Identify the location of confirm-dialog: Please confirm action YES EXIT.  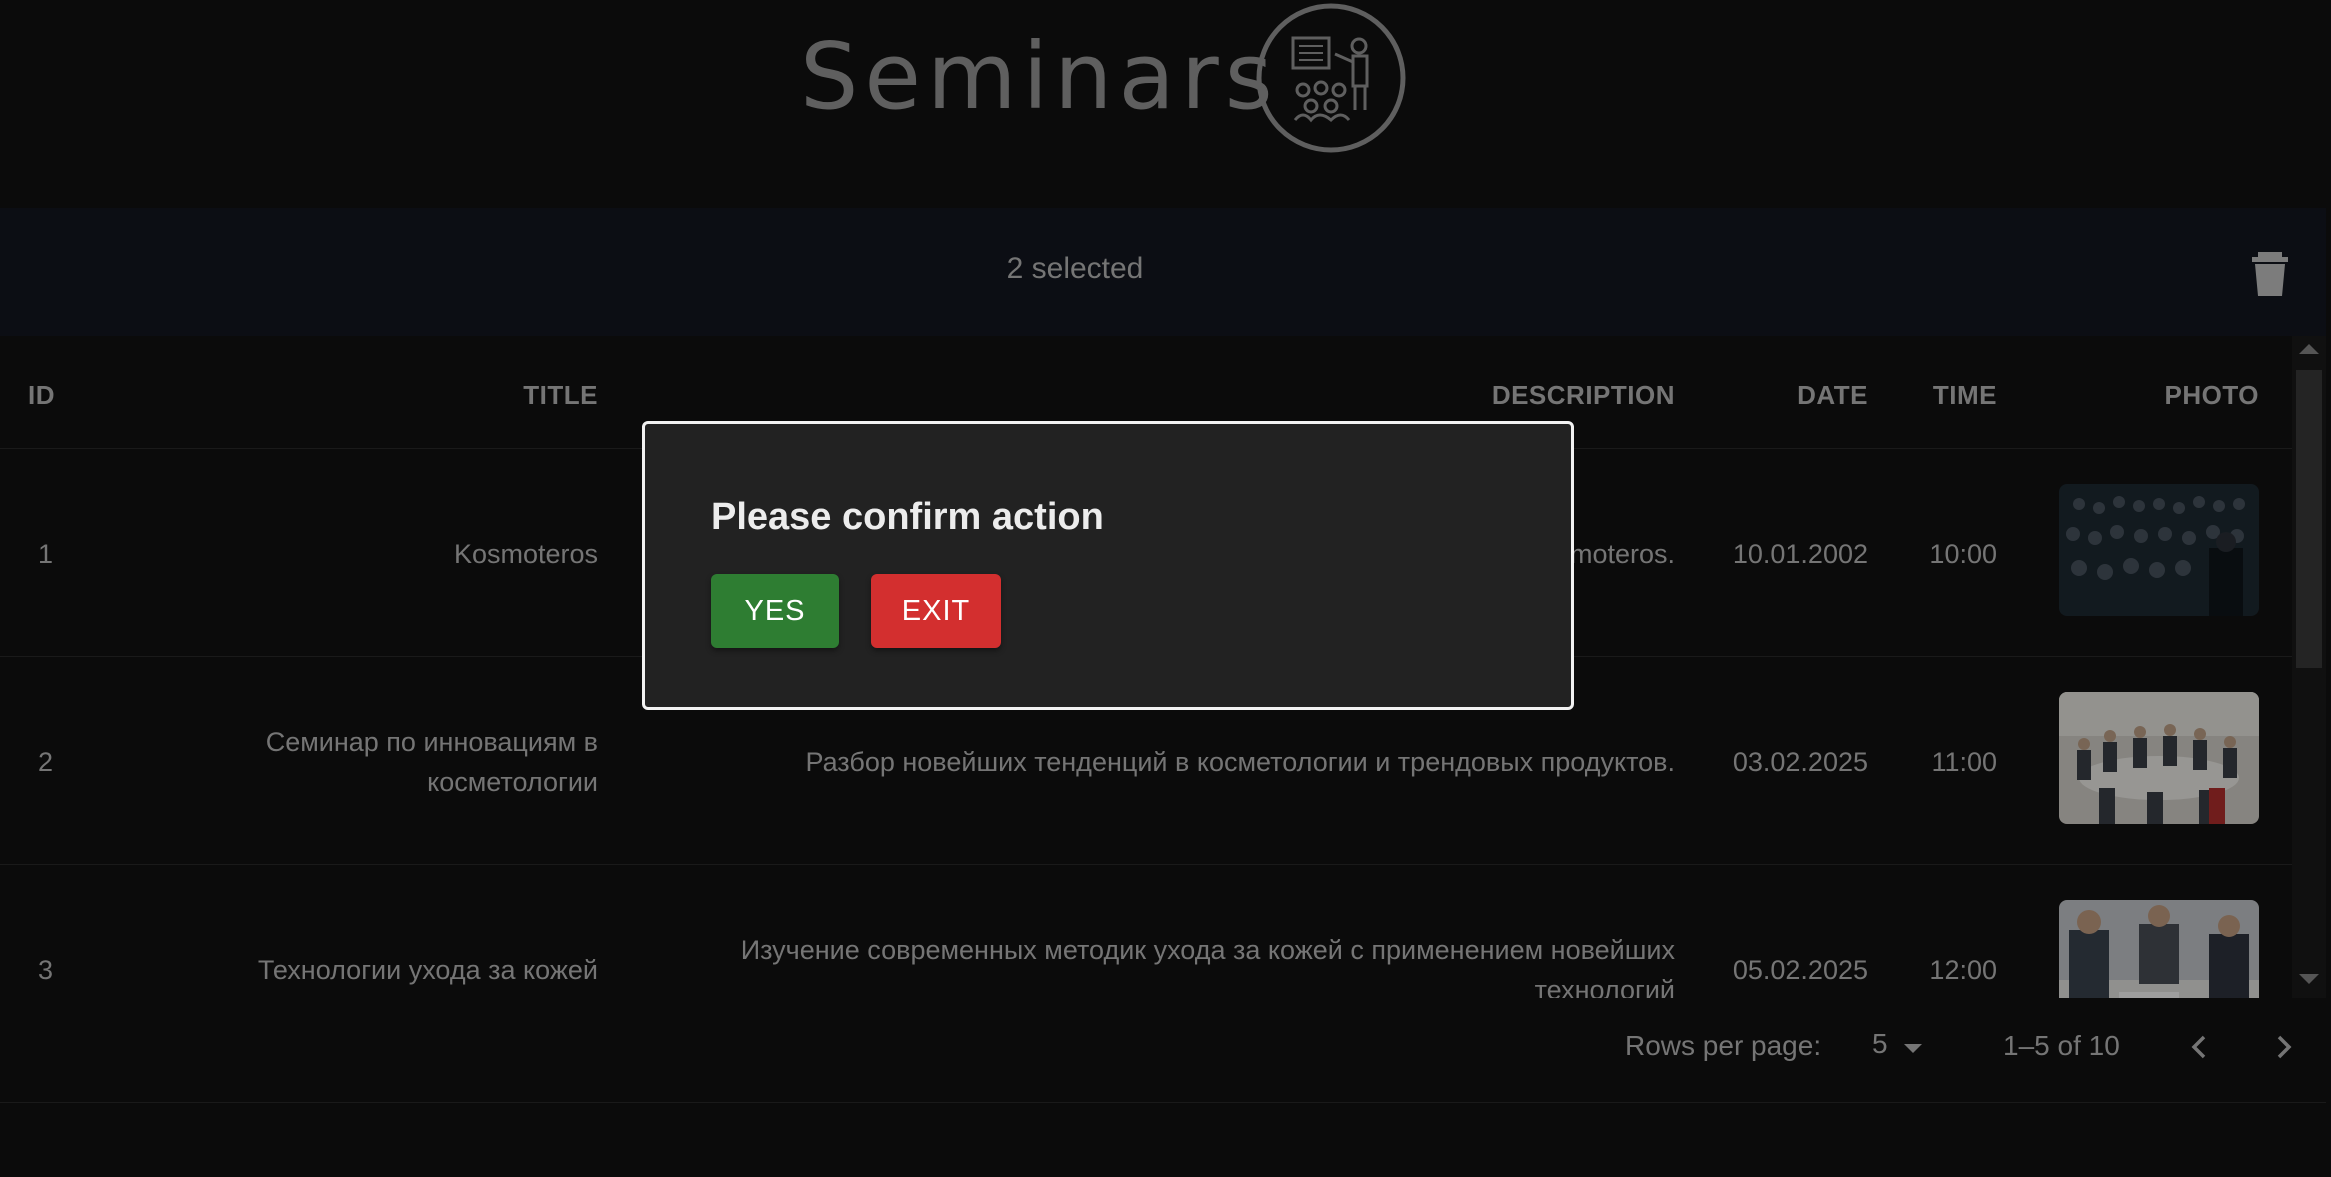
(1108, 565).